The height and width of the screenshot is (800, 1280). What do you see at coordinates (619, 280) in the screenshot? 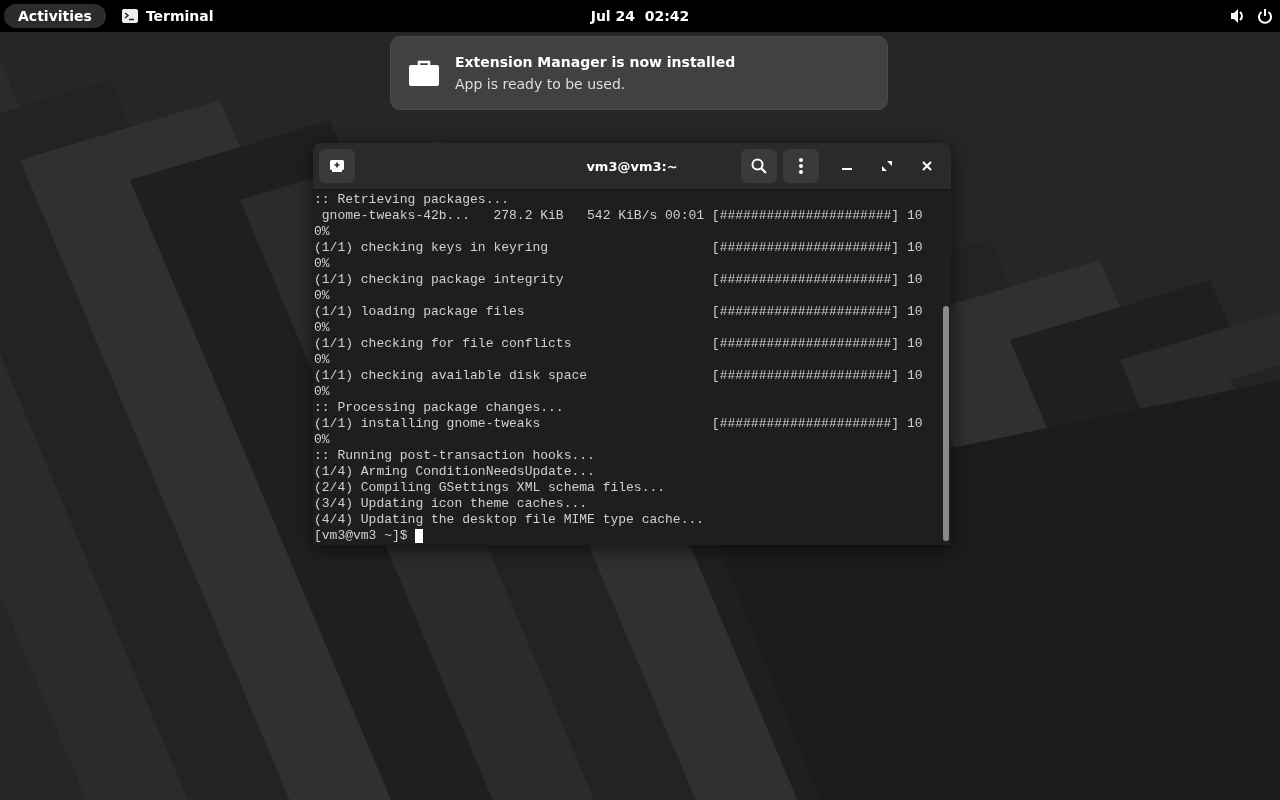
I see `terminal-line: (1/1) checking package integrity [######################] 10` at bounding box center [619, 280].